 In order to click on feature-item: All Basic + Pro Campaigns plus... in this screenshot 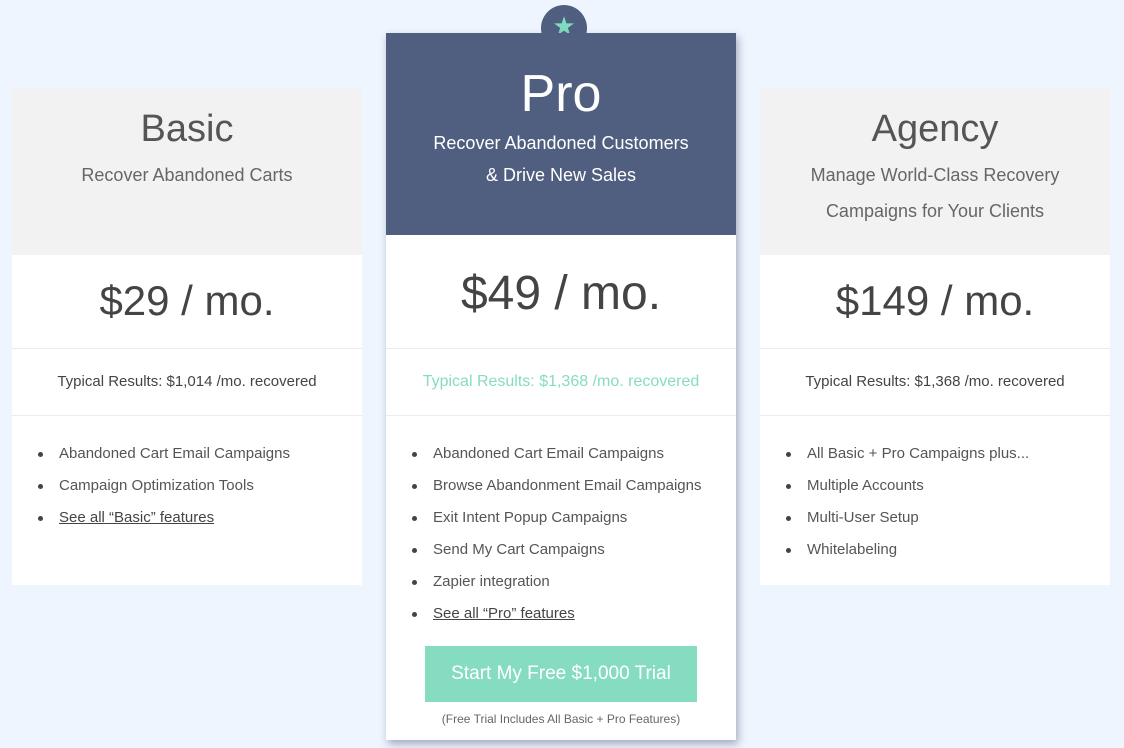, I will do `click(948, 454)`.